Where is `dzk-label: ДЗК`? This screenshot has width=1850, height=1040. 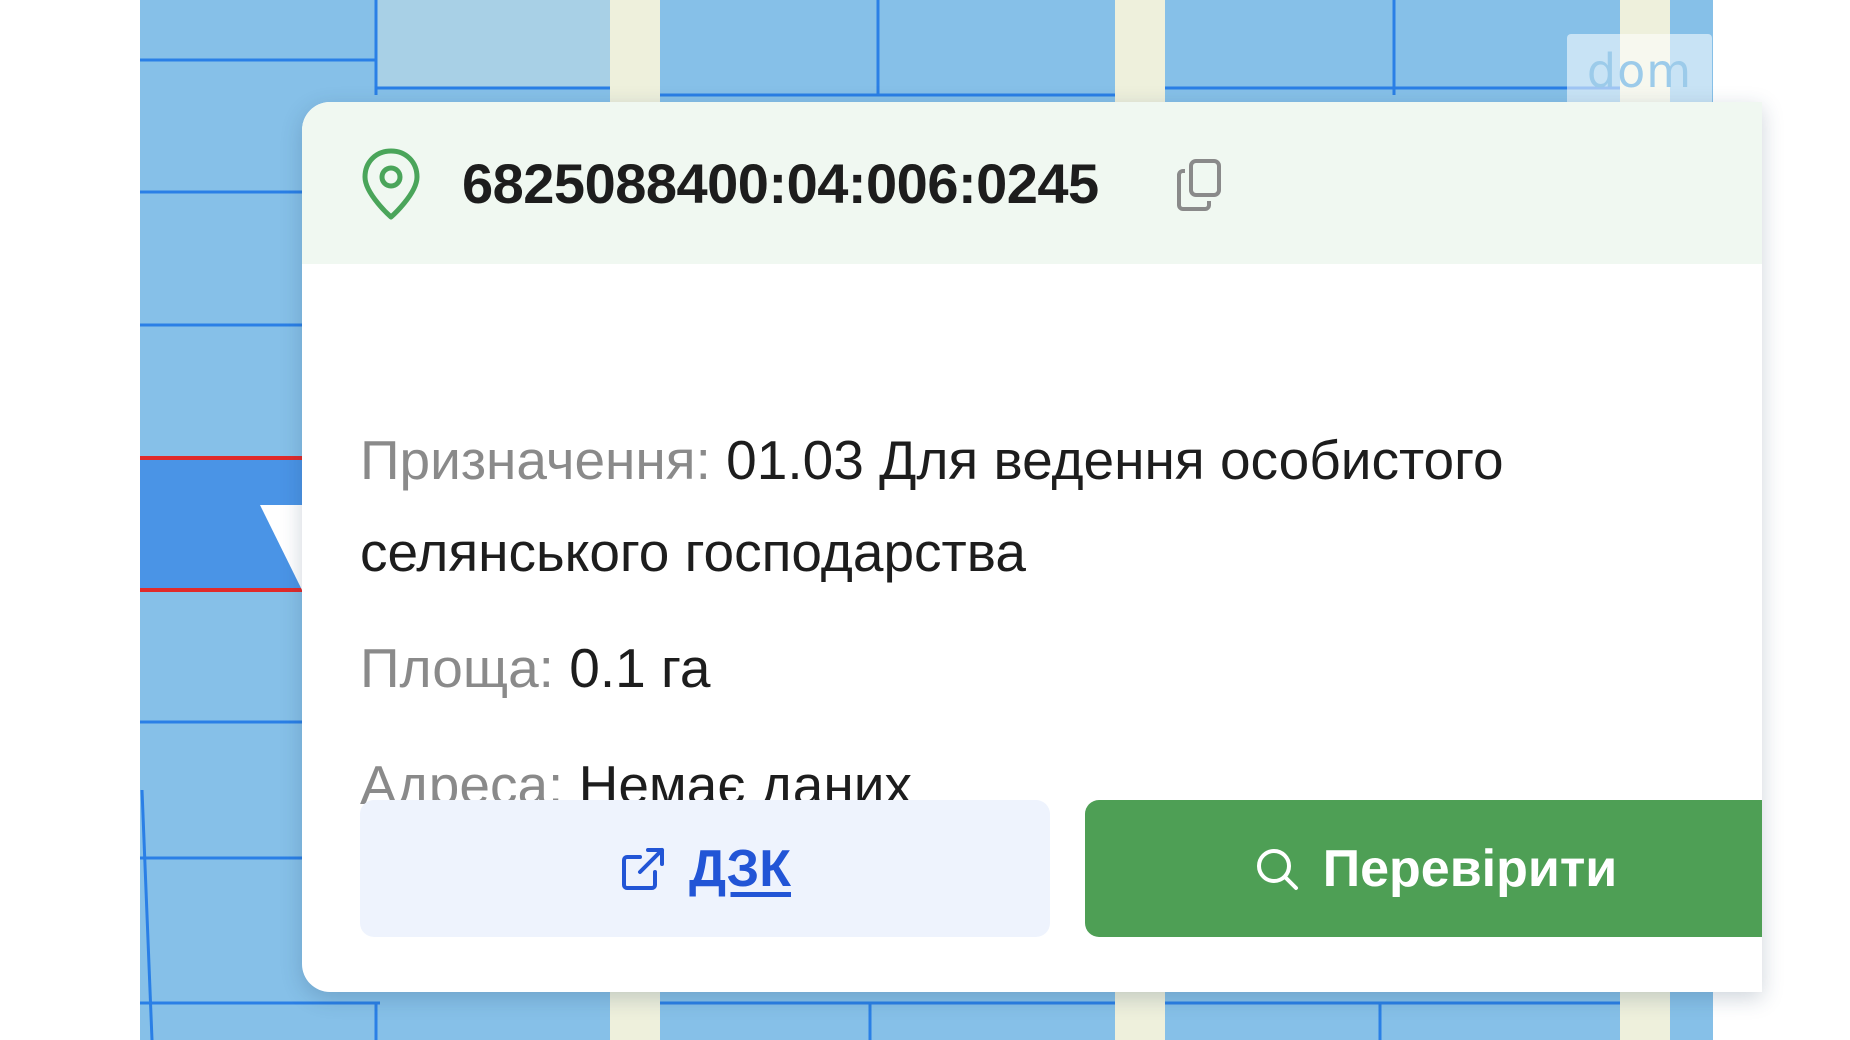
dzk-label: ДЗК is located at coordinates (740, 868).